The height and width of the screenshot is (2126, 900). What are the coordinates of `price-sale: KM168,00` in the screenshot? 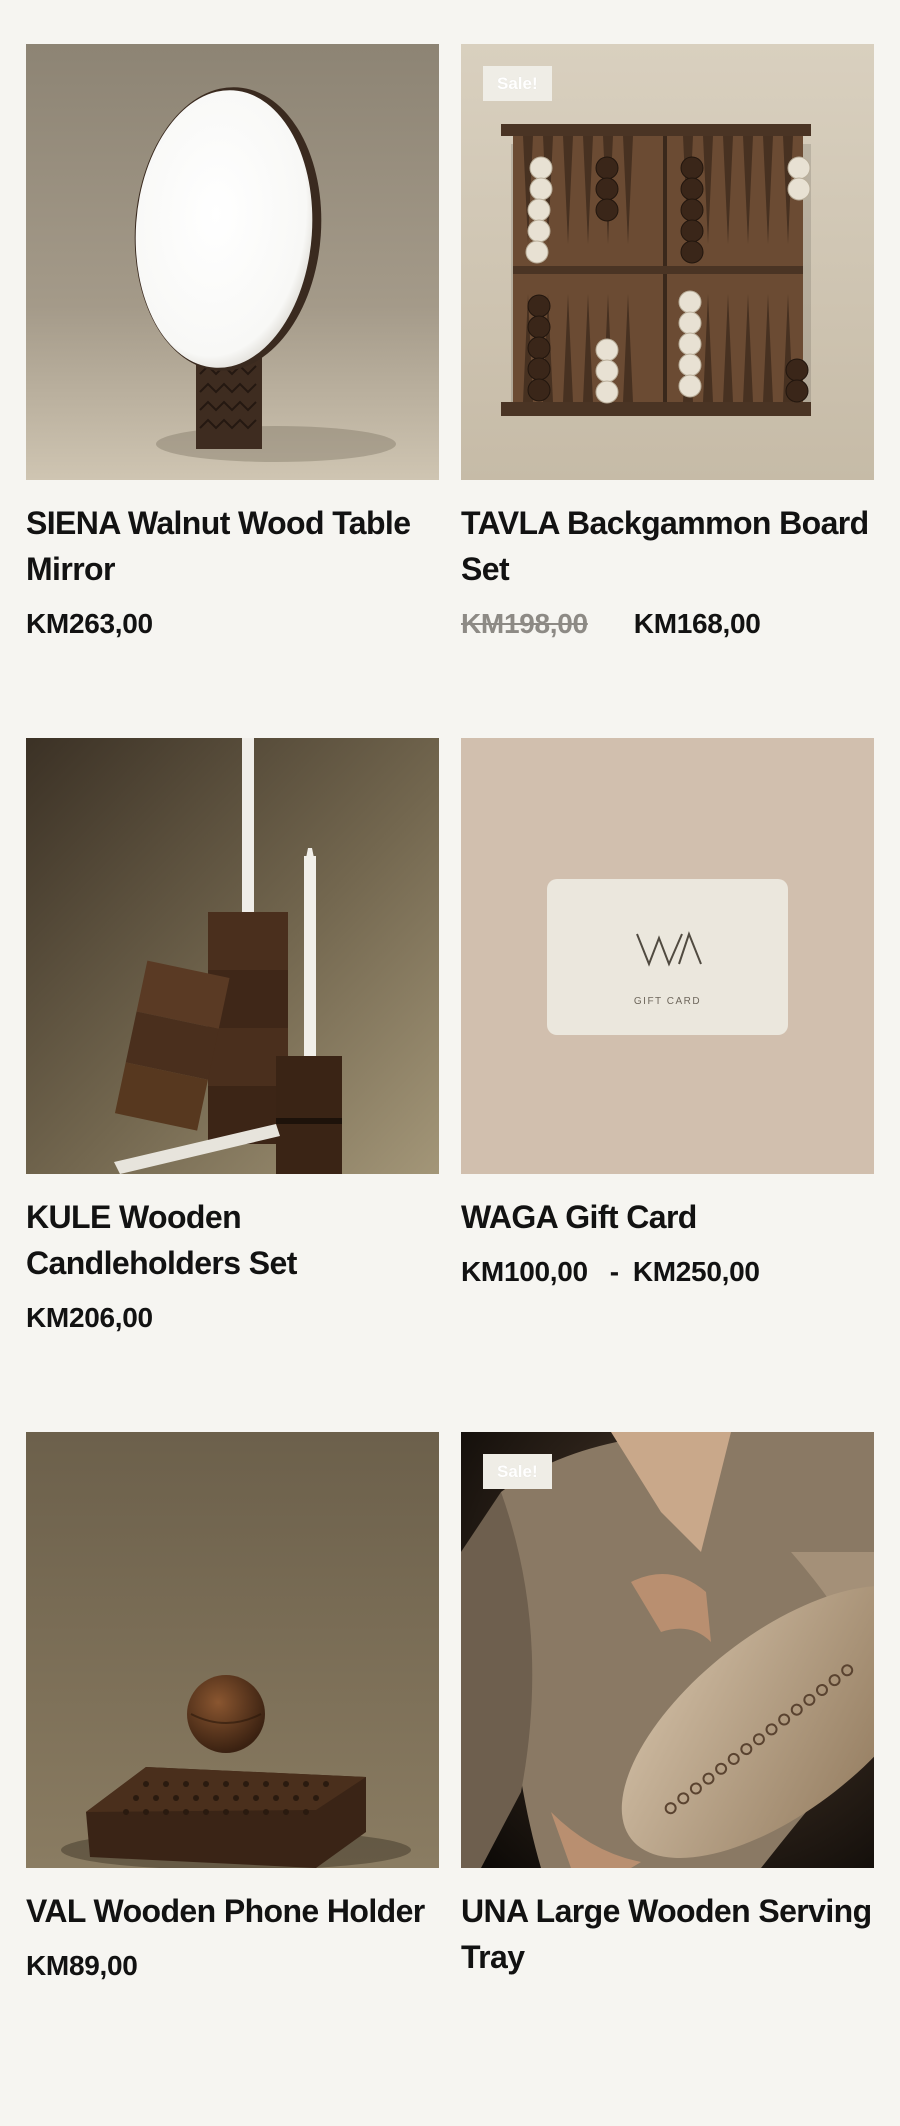 It's located at (697, 623).